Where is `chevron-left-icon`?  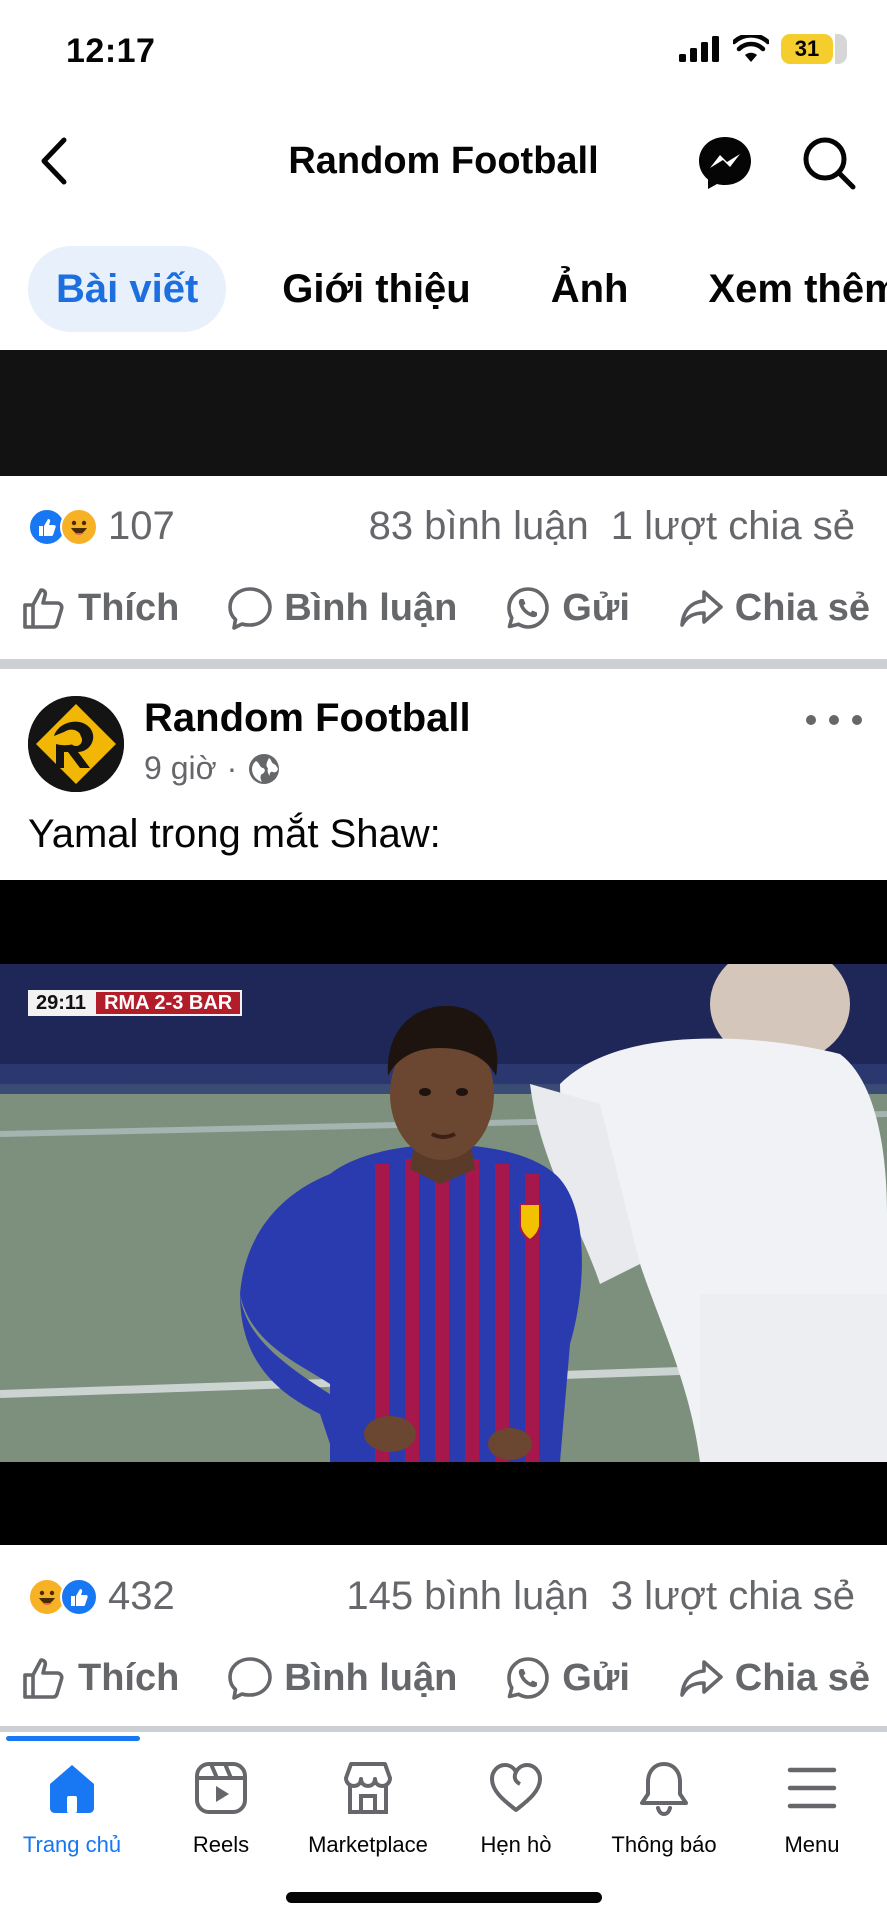
chevron-left-icon is located at coordinates (54, 161).